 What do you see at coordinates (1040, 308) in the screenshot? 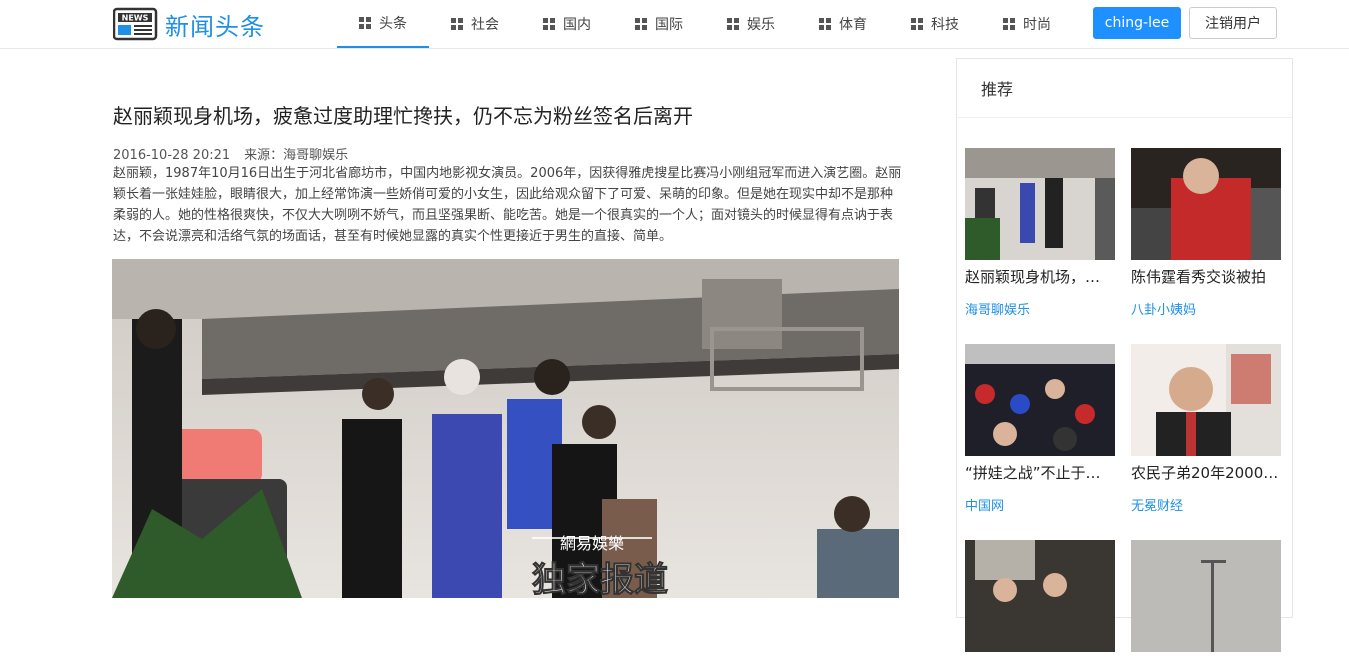
I see `card-source: 海哥聊娱乐` at bounding box center [1040, 308].